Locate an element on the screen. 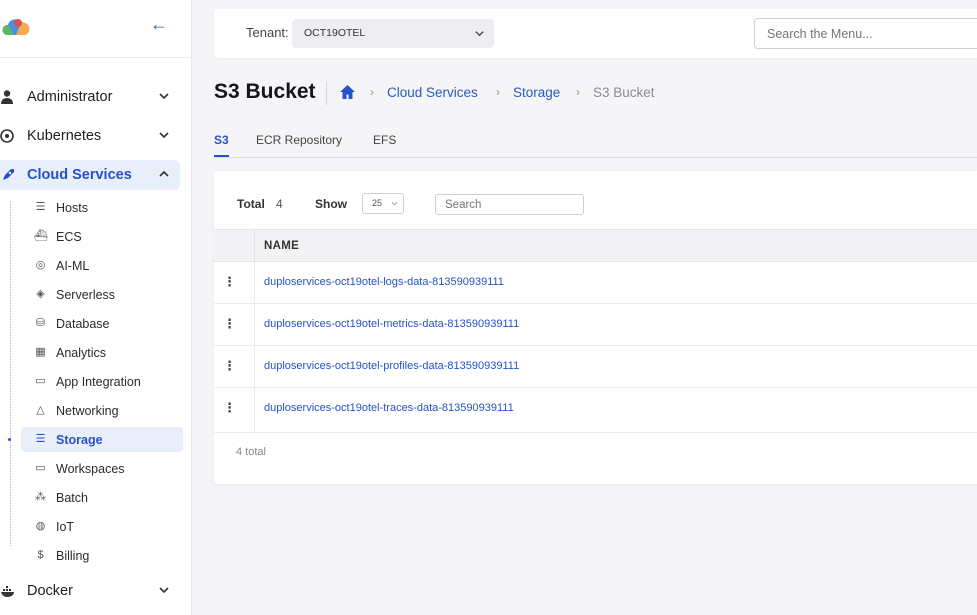  rocket-icon is located at coordinates (8, 174).